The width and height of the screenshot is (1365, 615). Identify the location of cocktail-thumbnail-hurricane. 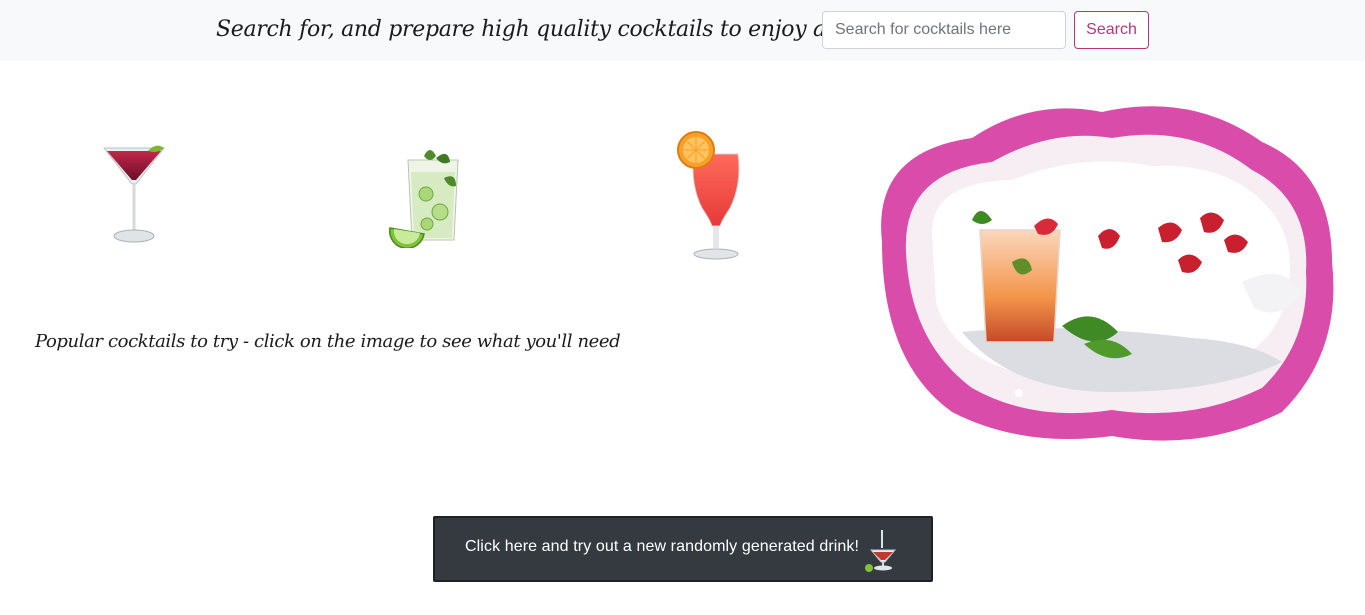
(714, 196).